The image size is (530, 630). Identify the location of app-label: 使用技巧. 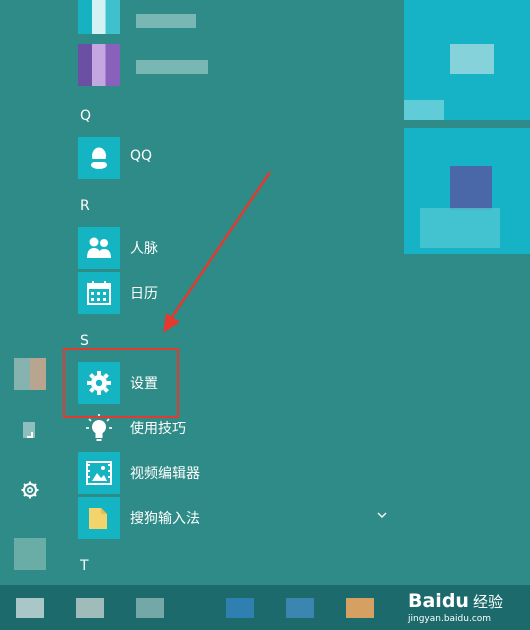
(158, 429).